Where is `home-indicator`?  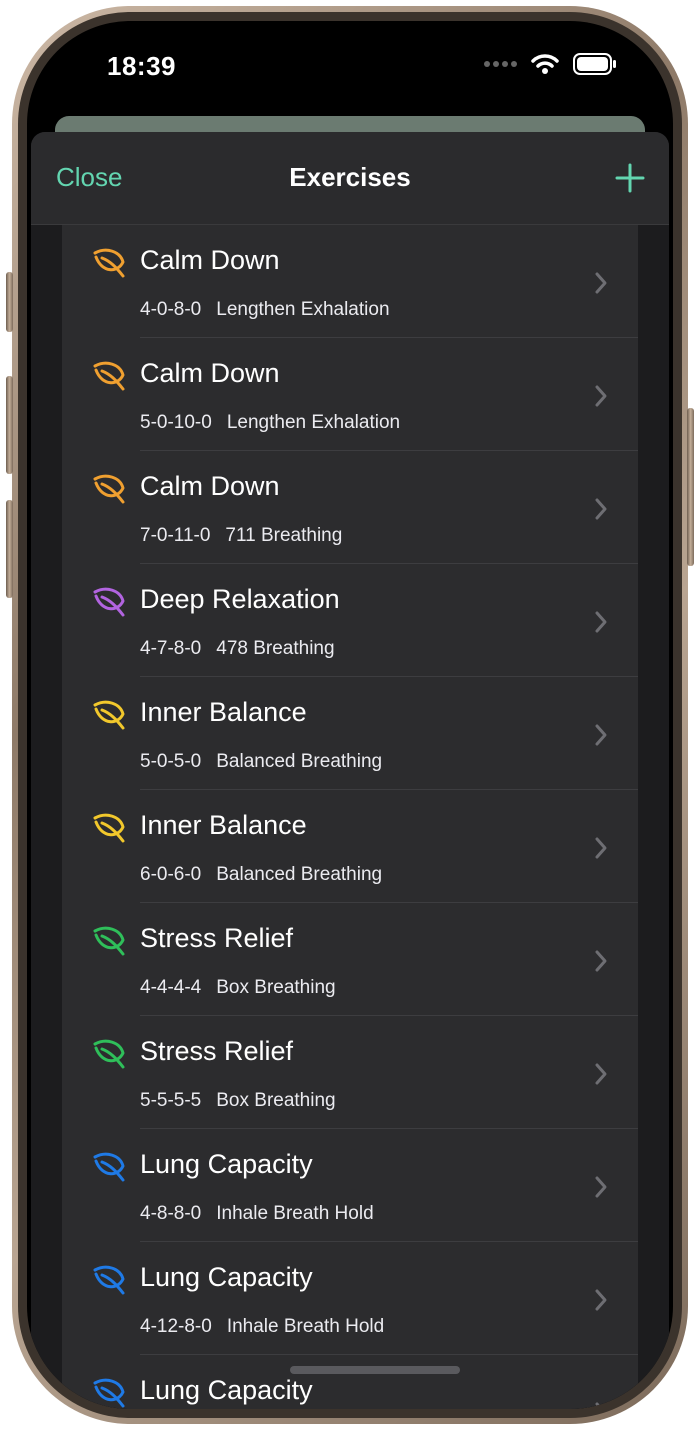
home-indicator is located at coordinates (375, 1370).